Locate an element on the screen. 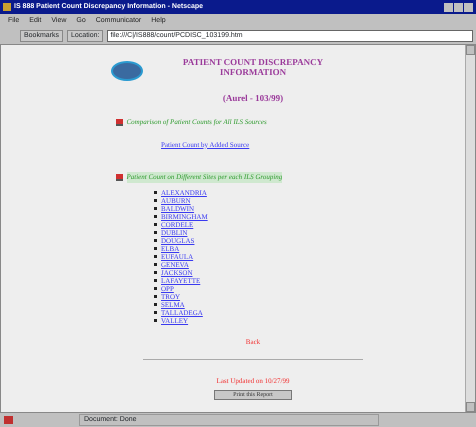 Image resolution: width=476 pixels, height=427 pixels. maximize-button is located at coordinates (458, 7).